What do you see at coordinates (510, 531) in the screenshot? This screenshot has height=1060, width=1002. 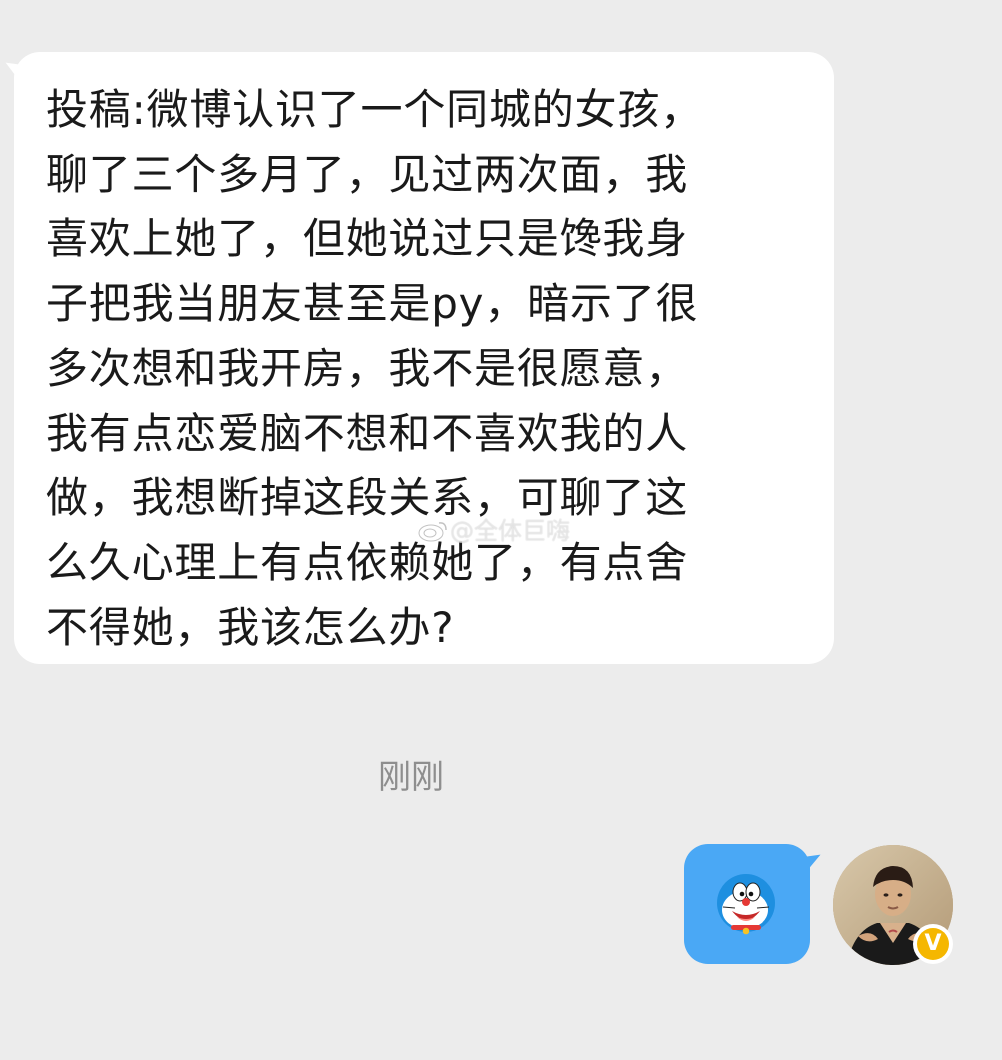 I see `watermark-text: @全体巨嗨` at bounding box center [510, 531].